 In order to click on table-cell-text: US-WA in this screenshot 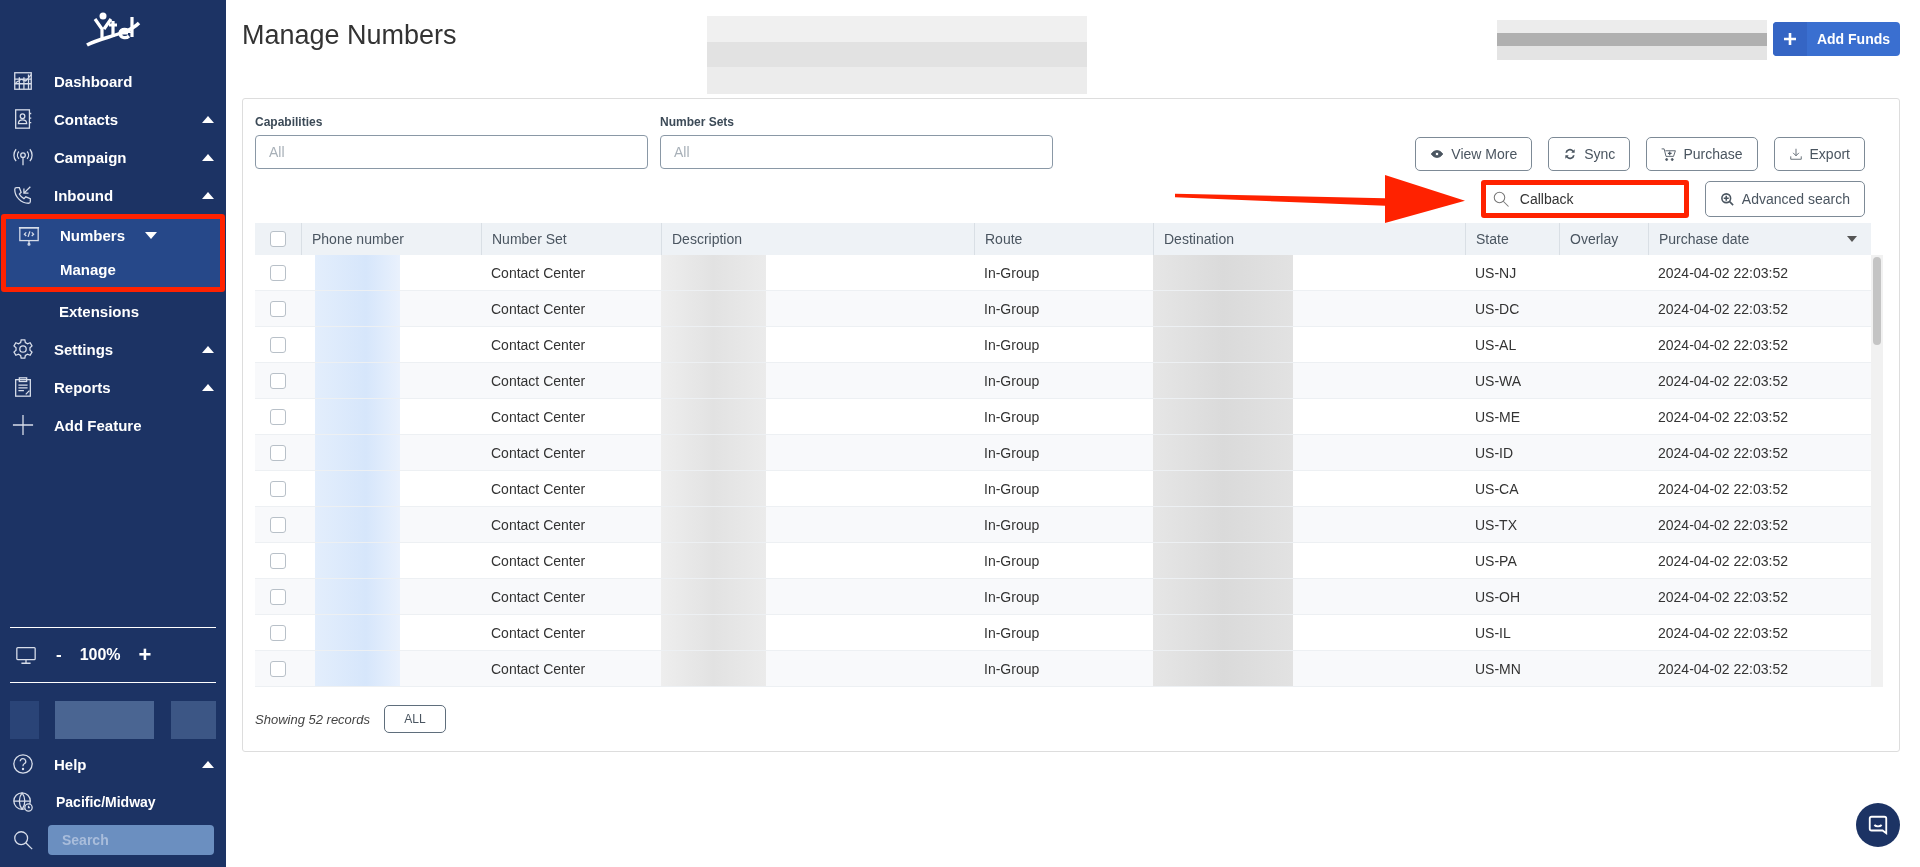, I will do `click(1498, 380)`.